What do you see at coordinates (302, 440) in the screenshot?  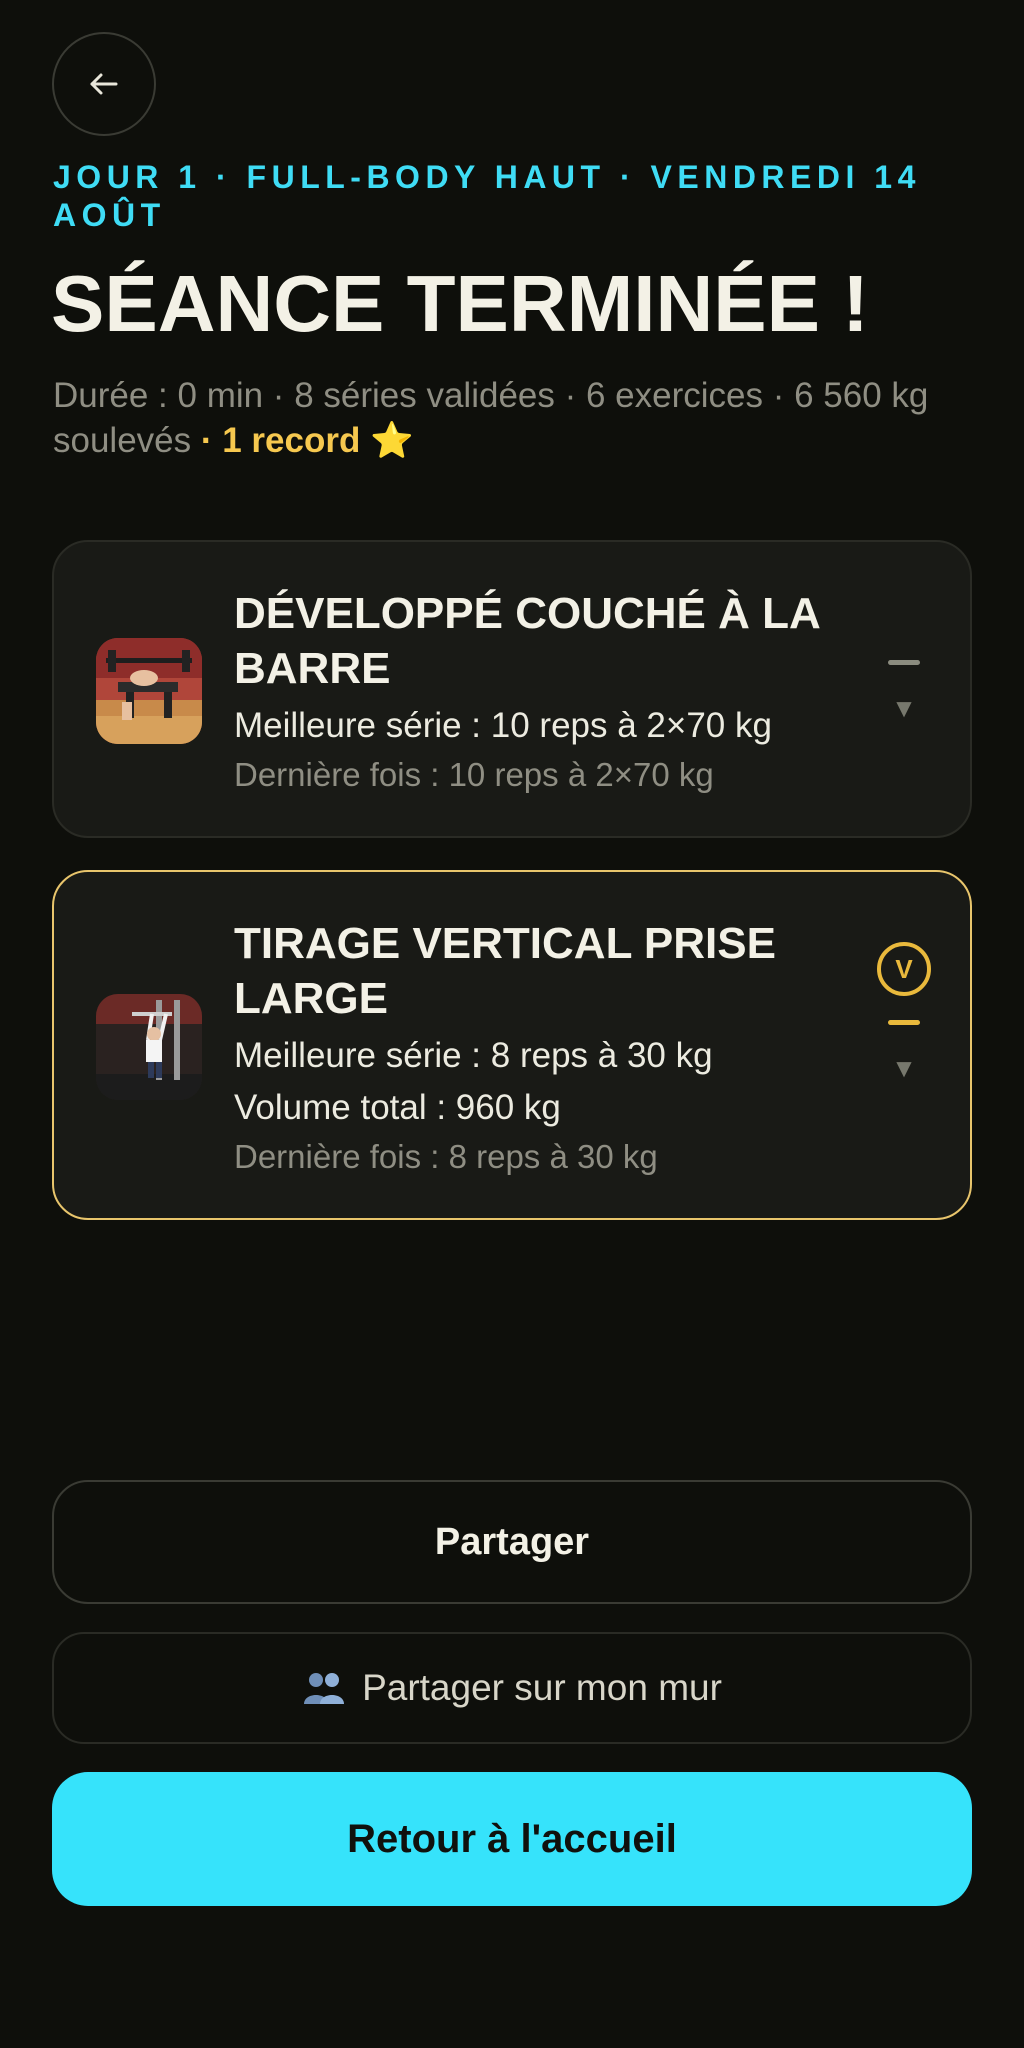 I see `record-count: · 1 record ⭐` at bounding box center [302, 440].